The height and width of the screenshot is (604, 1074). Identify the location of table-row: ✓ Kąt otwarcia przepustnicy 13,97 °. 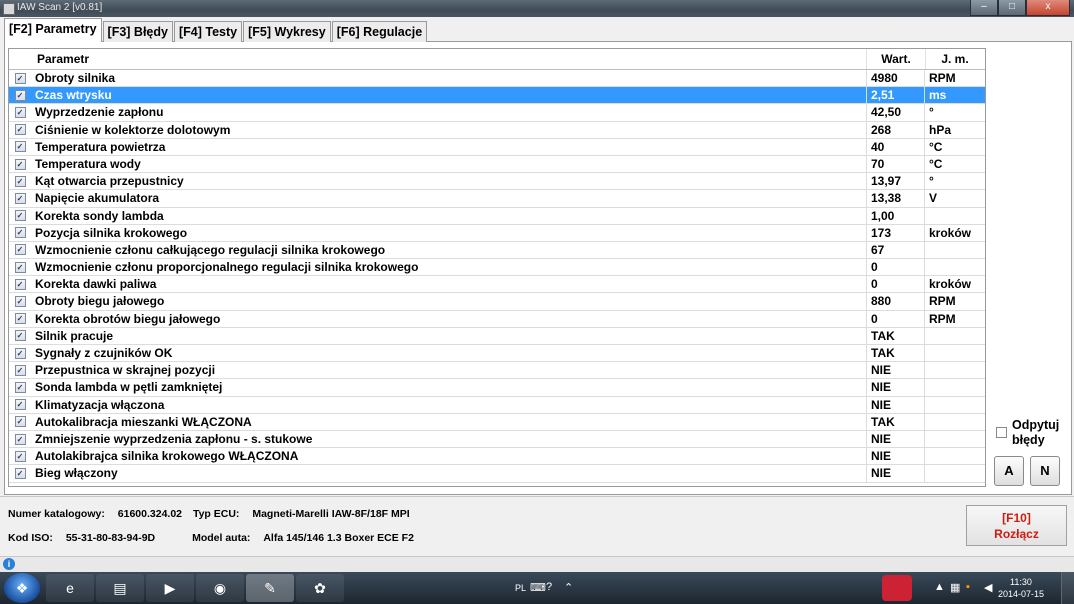
(497, 182).